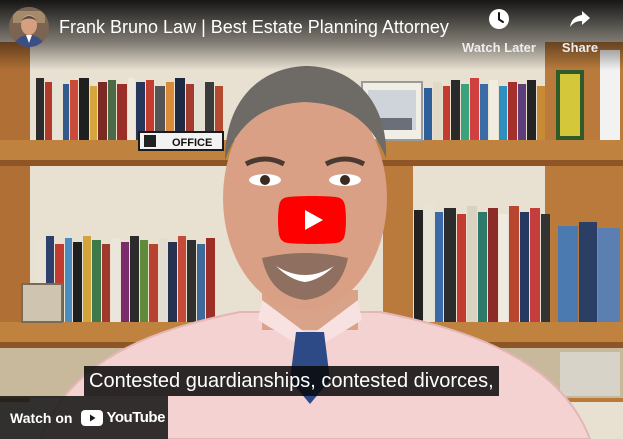  What do you see at coordinates (580, 47) in the screenshot?
I see `share-label: Share` at bounding box center [580, 47].